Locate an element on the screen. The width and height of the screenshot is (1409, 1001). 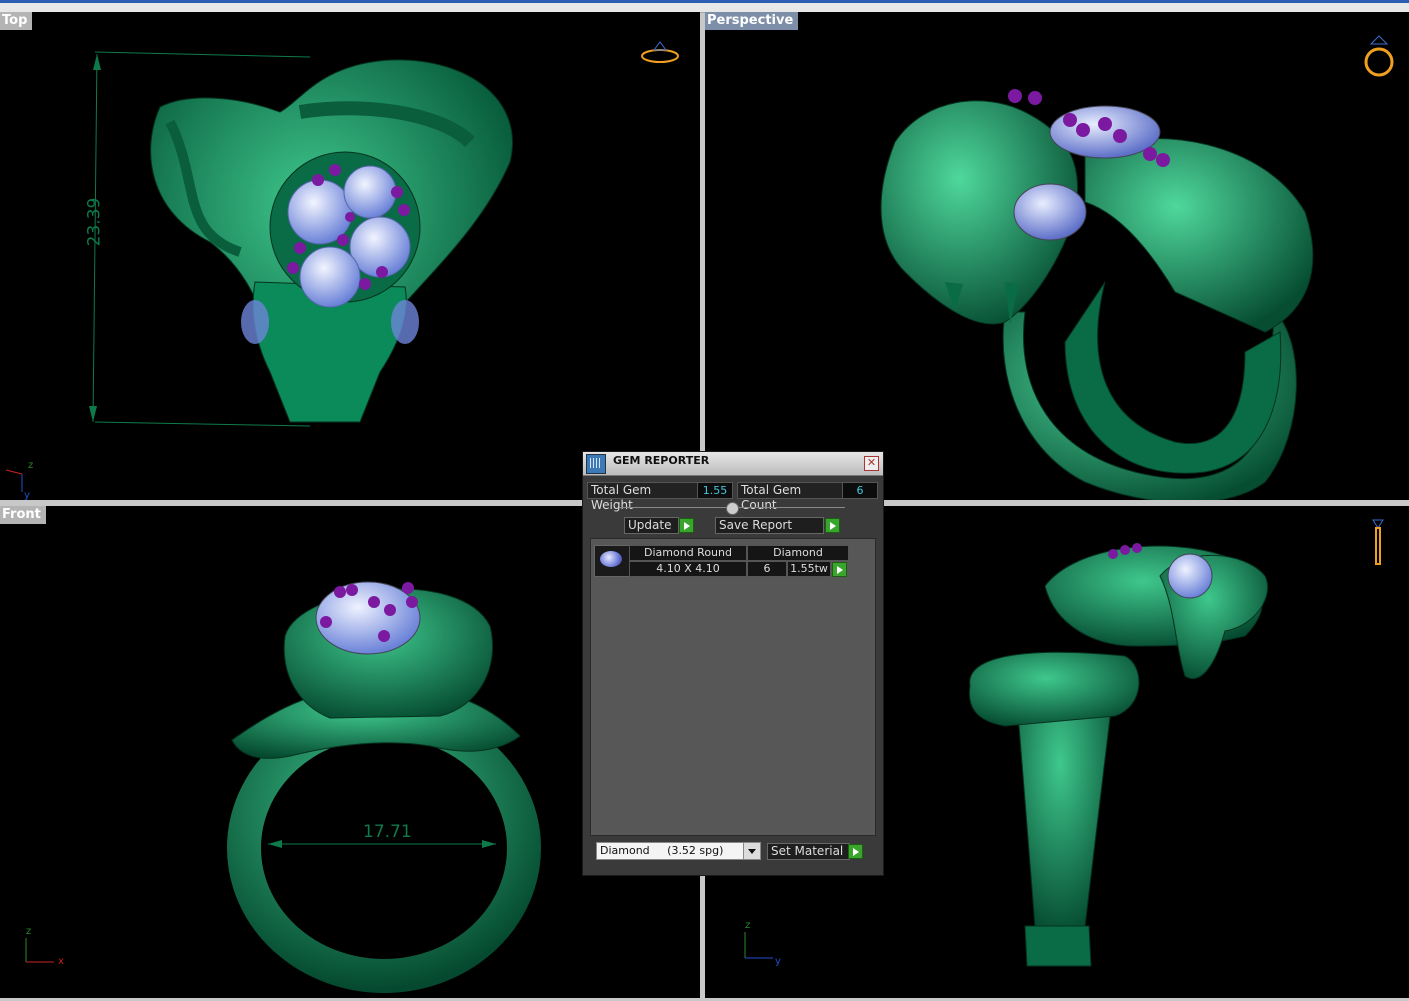
title-bar-edge is located at coordinates (704, 1).